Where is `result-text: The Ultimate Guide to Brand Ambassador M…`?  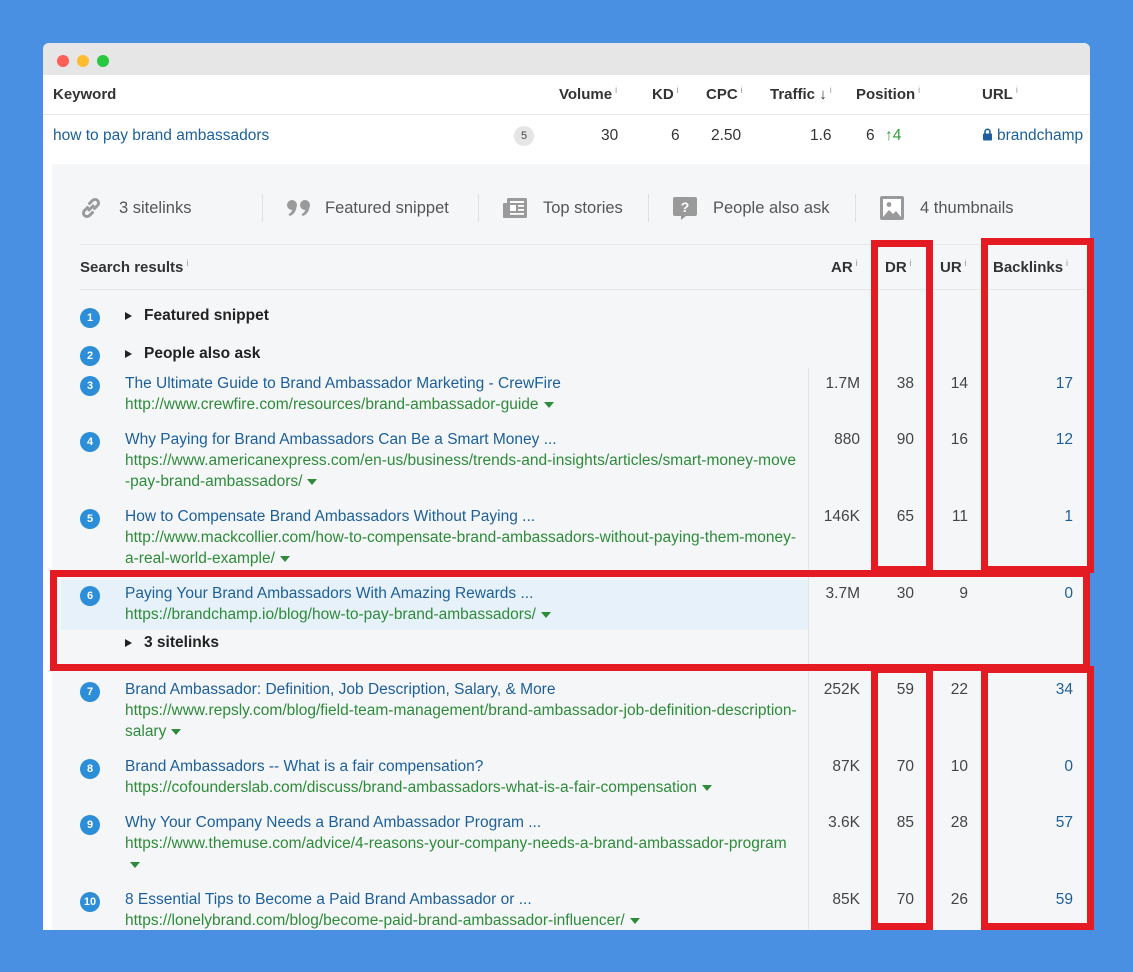
result-text: The Ultimate Guide to Brand Ambassador M… is located at coordinates (462, 394).